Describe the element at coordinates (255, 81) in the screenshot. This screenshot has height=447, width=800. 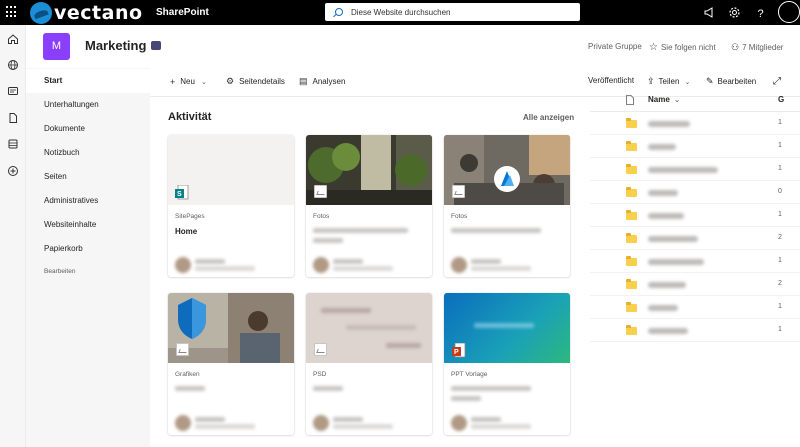
I see `page-details-button: ⚙ Seitendetails` at that location.